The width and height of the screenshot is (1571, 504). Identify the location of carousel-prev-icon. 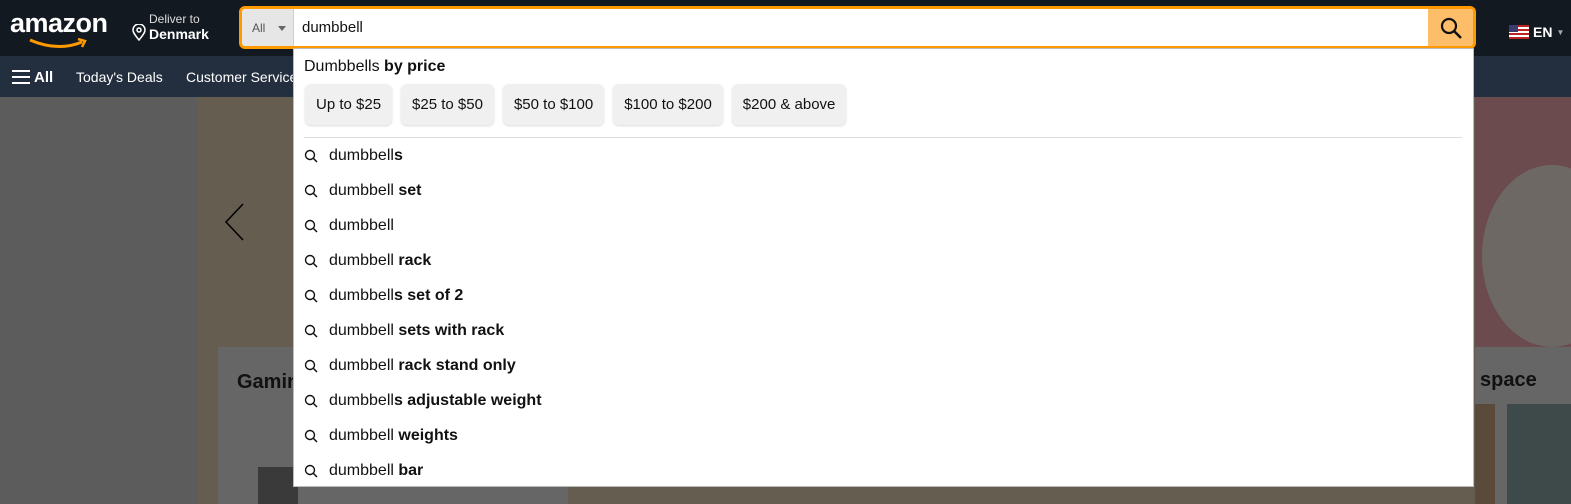
(235, 223).